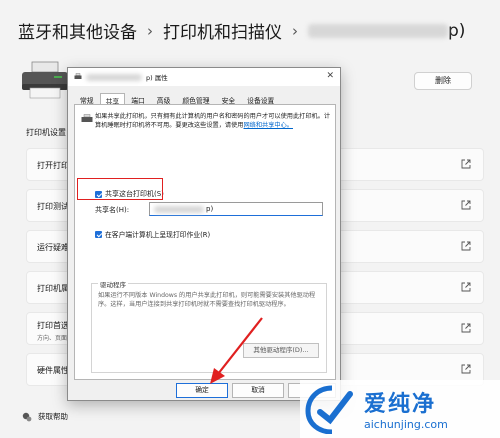 This screenshot has height=438, width=500. I want to click on cancel-button: 取消, so click(258, 390).